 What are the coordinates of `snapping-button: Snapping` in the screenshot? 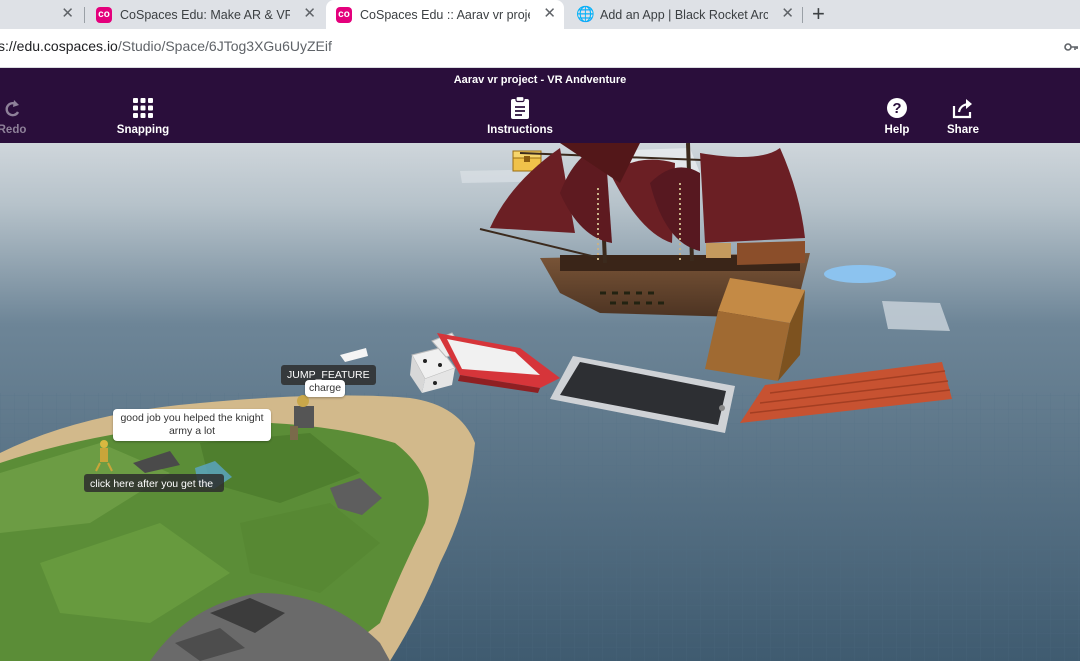 It's located at (143, 116).